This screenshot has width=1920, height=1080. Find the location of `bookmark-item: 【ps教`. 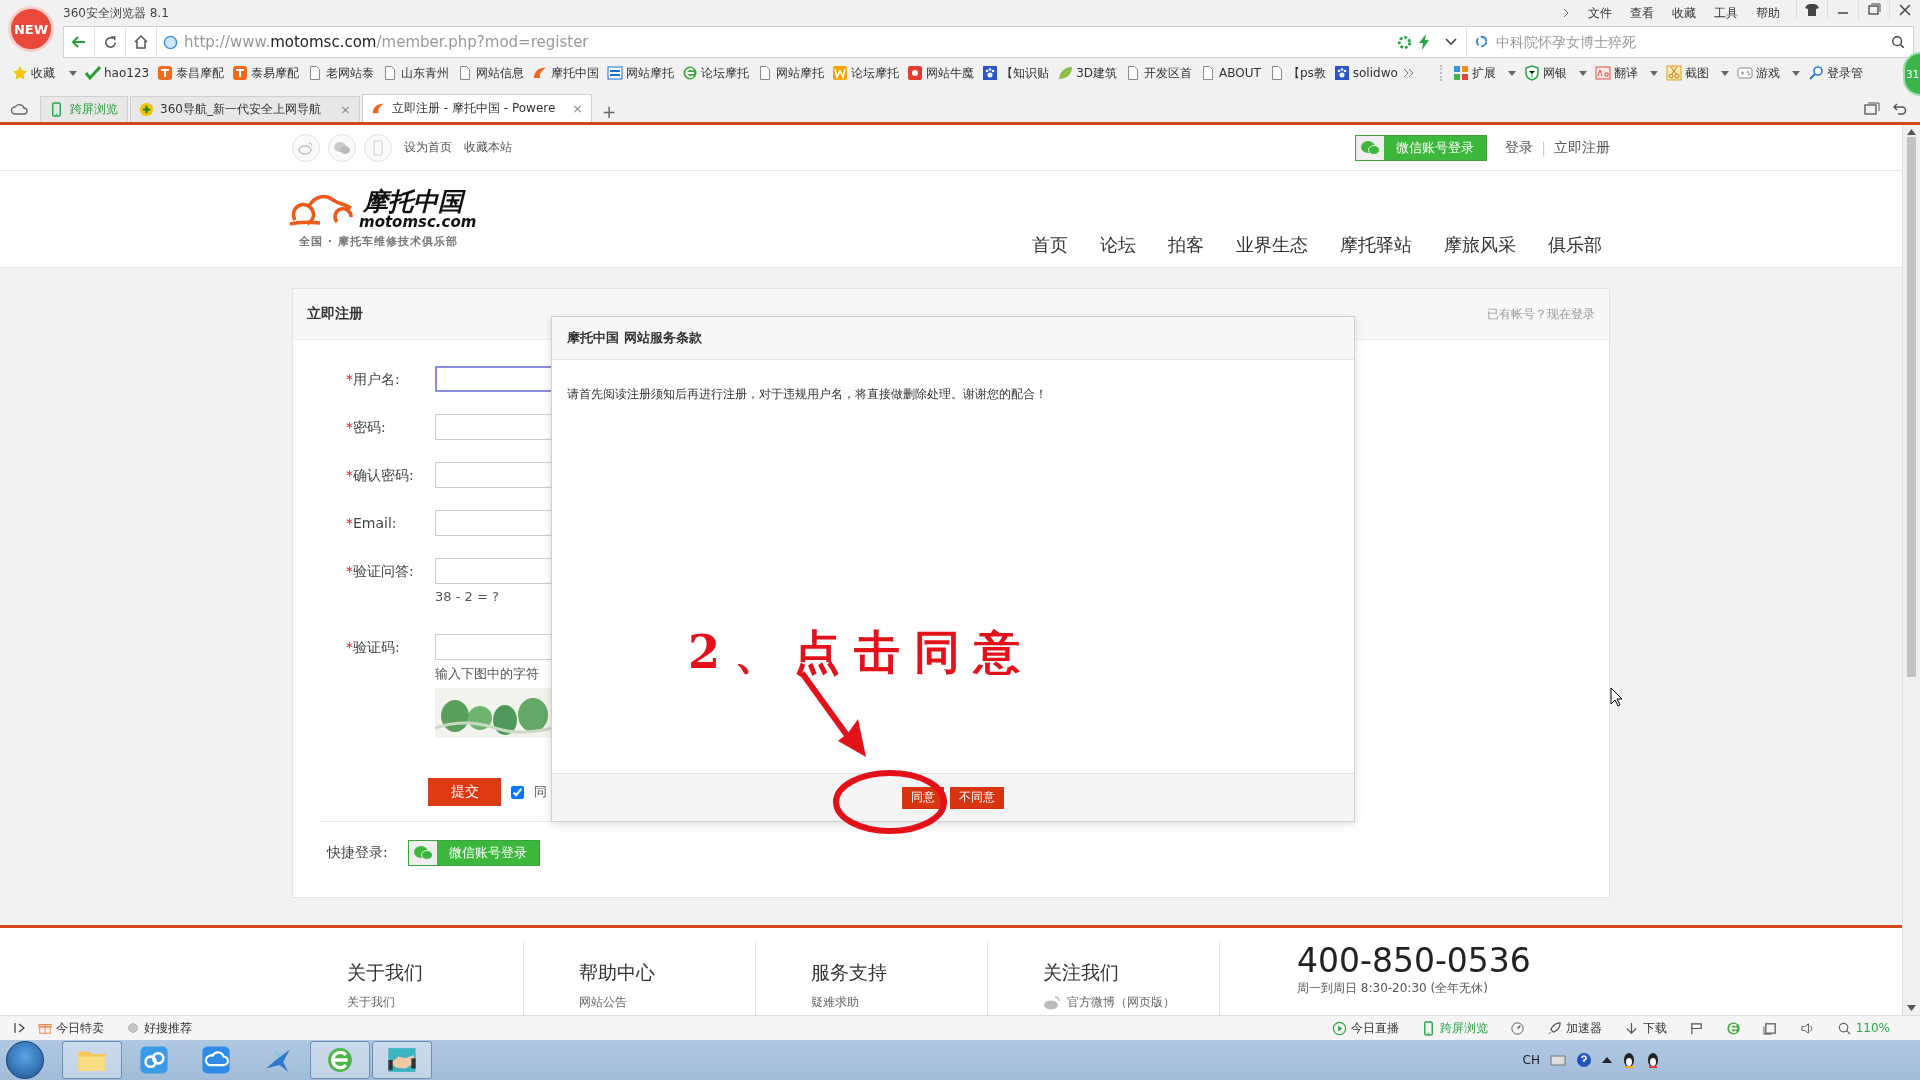

bookmark-item: 【ps教 is located at coordinates (1297, 73).